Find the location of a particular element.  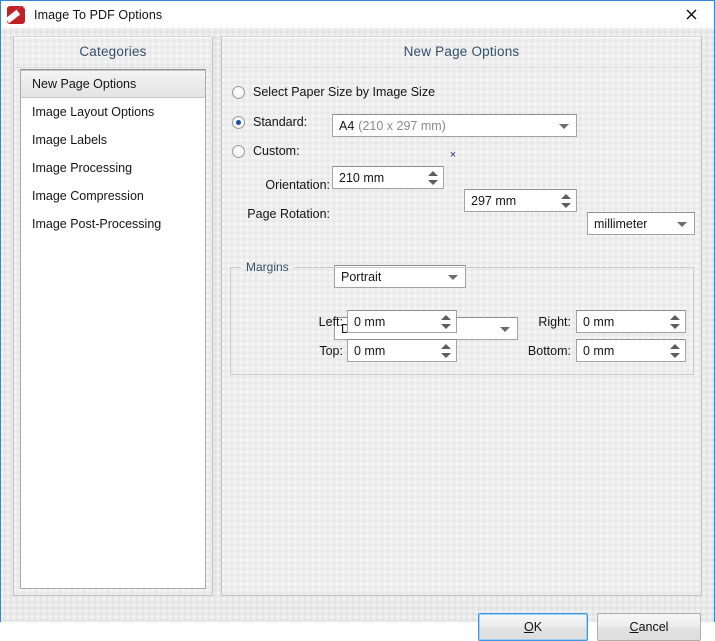

margin-right-label-wrap: Right: is located at coordinates (546, 321).